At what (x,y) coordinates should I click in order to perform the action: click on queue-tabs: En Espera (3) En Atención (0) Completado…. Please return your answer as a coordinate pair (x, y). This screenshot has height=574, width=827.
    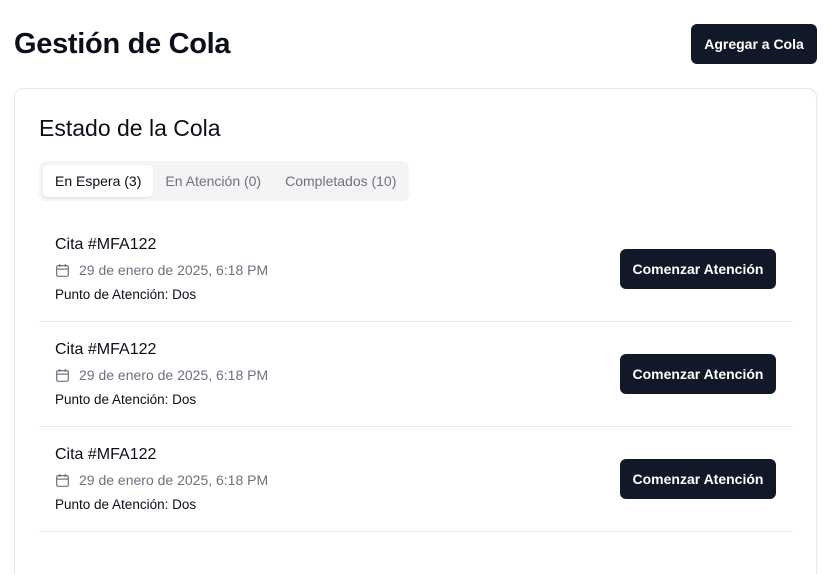
    Looking at the image, I should click on (224, 181).